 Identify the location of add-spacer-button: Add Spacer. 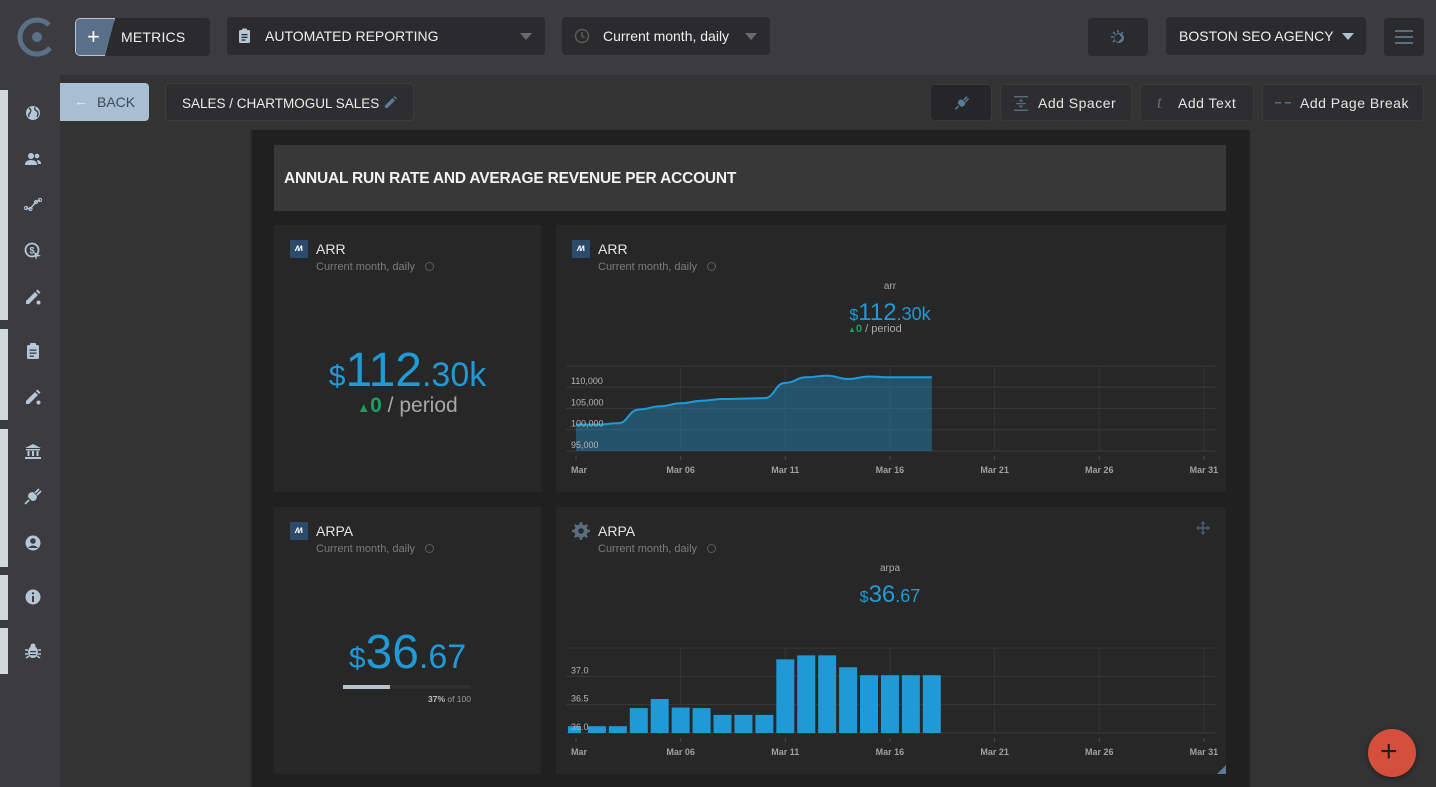
(1066, 102).